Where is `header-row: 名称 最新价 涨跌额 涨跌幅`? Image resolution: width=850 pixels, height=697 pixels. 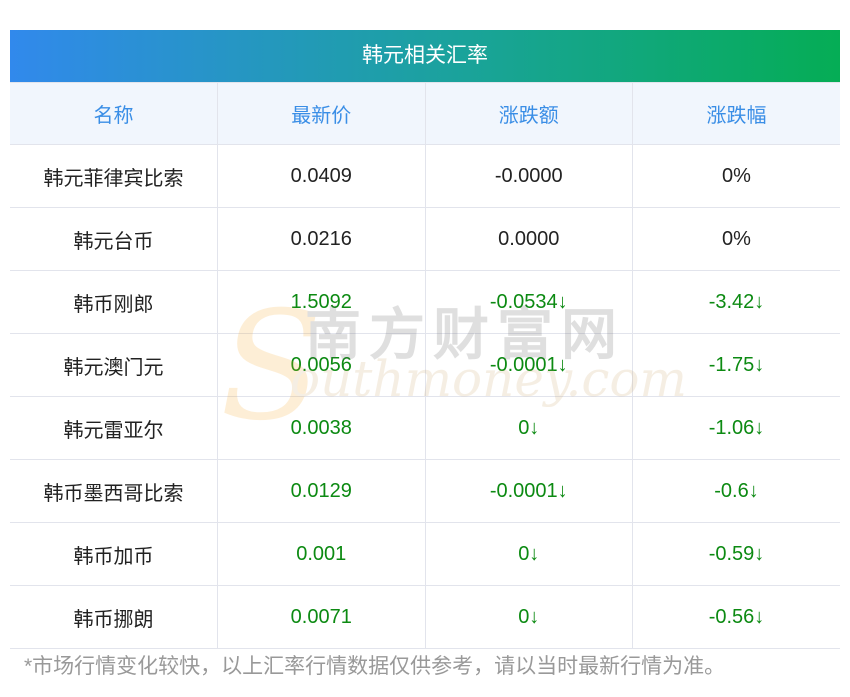
header-row: 名称 最新价 涨跌额 涨跌幅 is located at coordinates (425, 113).